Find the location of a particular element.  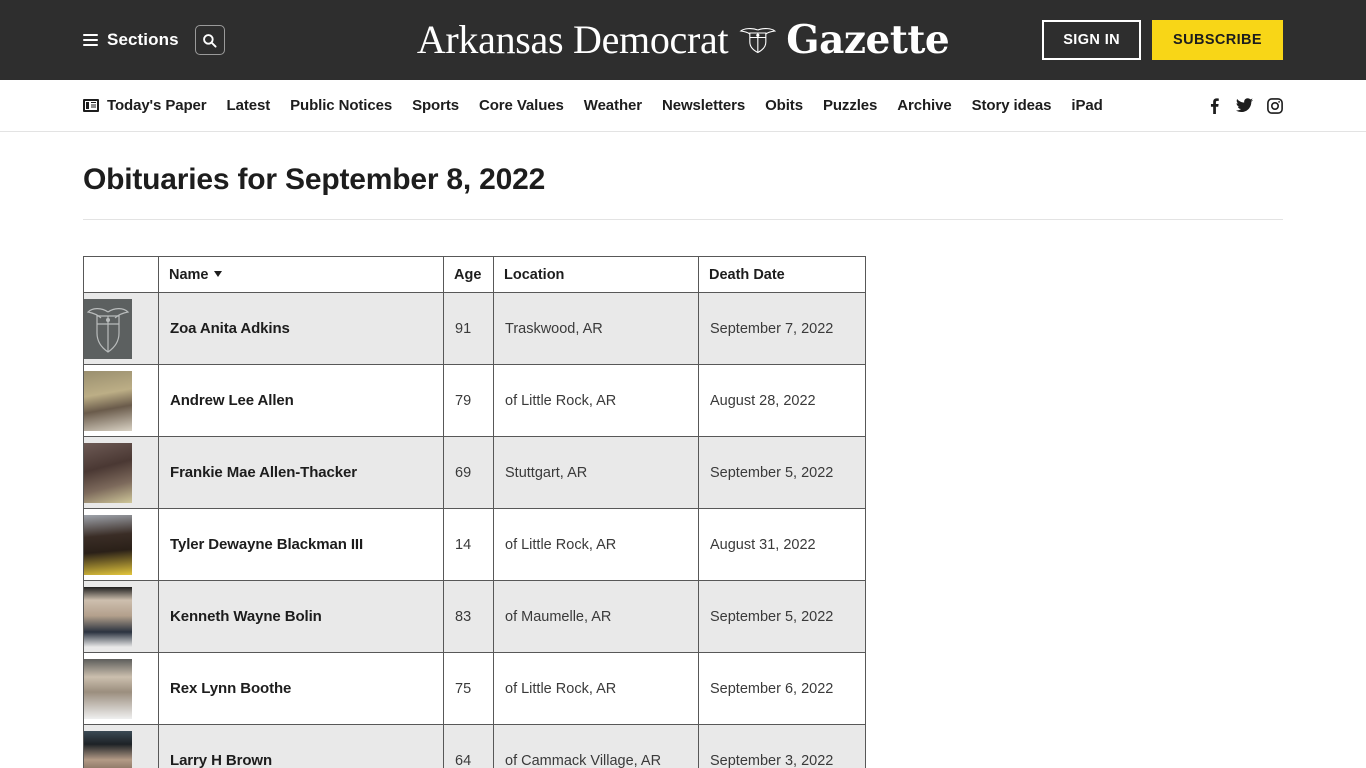

twitter-icon is located at coordinates (1244, 105).